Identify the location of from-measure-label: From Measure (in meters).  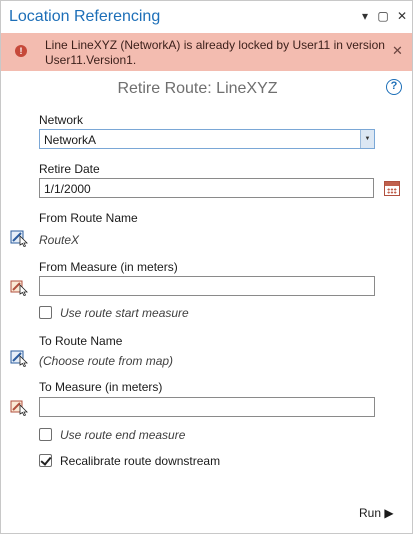
(108, 267).